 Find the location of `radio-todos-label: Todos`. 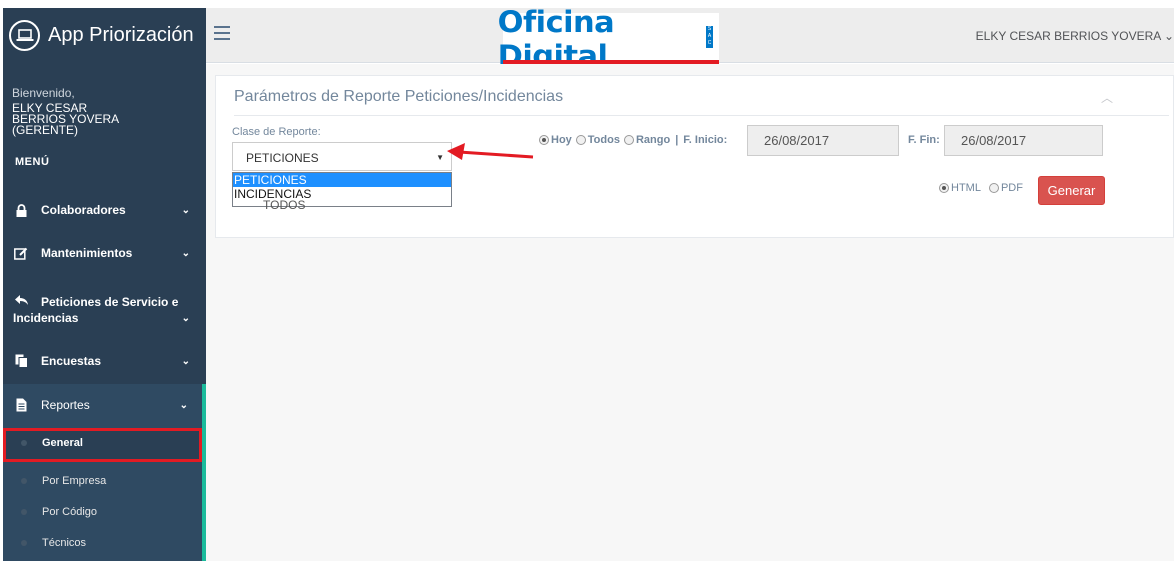

radio-todos-label: Todos is located at coordinates (603, 140).